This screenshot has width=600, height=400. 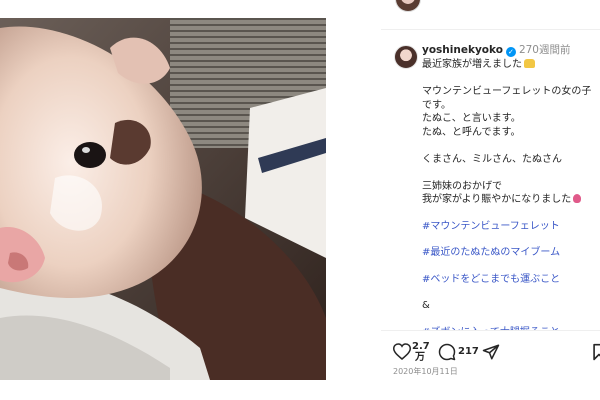 What do you see at coordinates (490, 29) in the screenshot?
I see `divider` at bounding box center [490, 29].